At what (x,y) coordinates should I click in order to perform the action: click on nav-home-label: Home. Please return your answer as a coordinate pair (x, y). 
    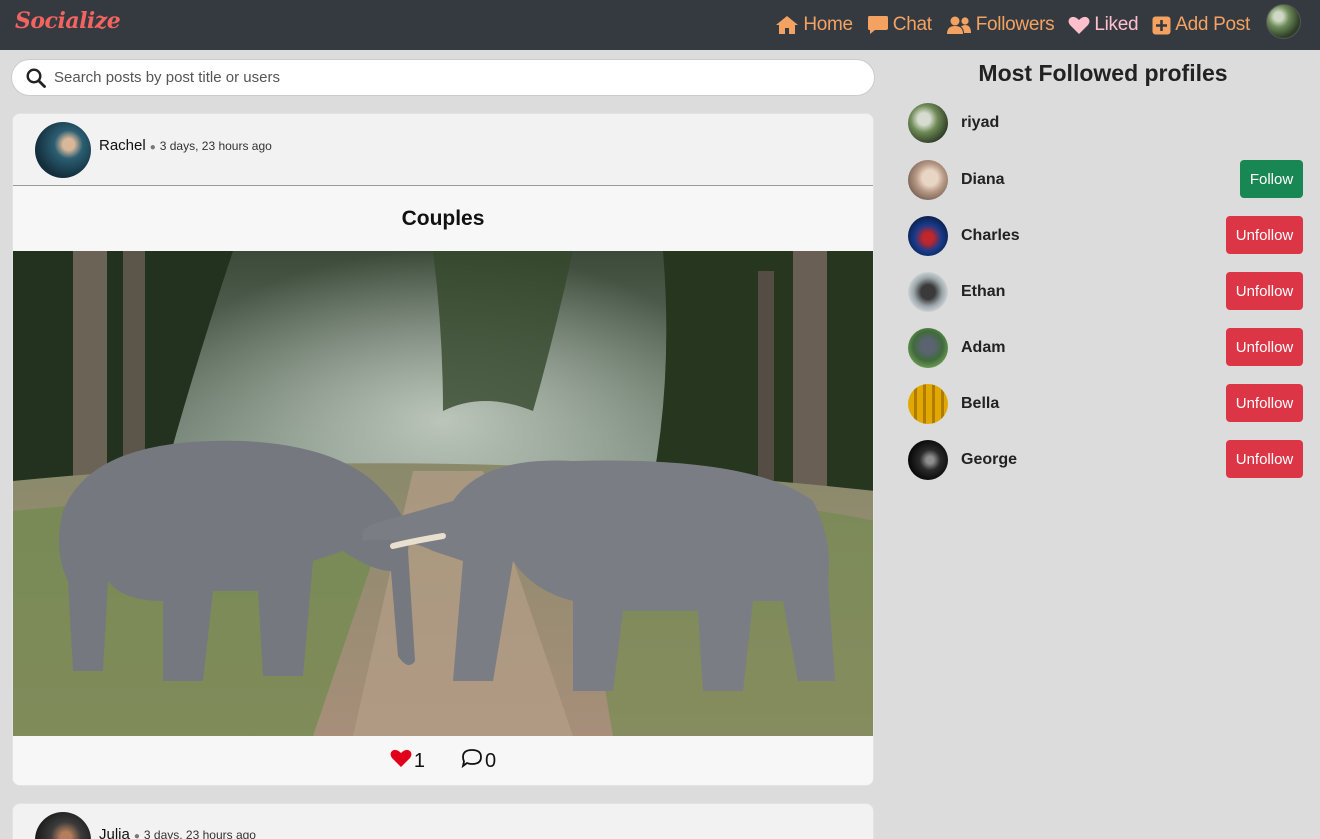
    Looking at the image, I should click on (828, 24).